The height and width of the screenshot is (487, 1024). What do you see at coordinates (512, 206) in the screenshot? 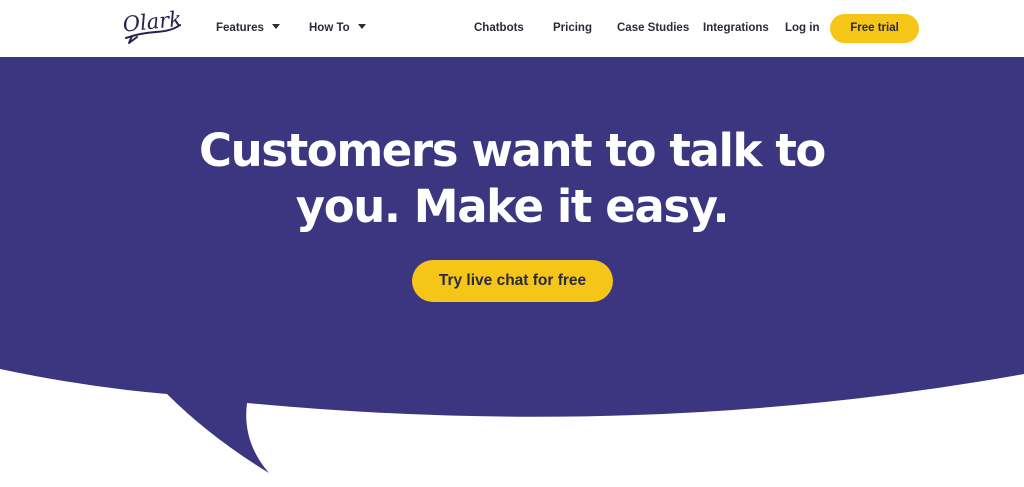
I see `headline-line-2: you. Make it easy.` at bounding box center [512, 206].